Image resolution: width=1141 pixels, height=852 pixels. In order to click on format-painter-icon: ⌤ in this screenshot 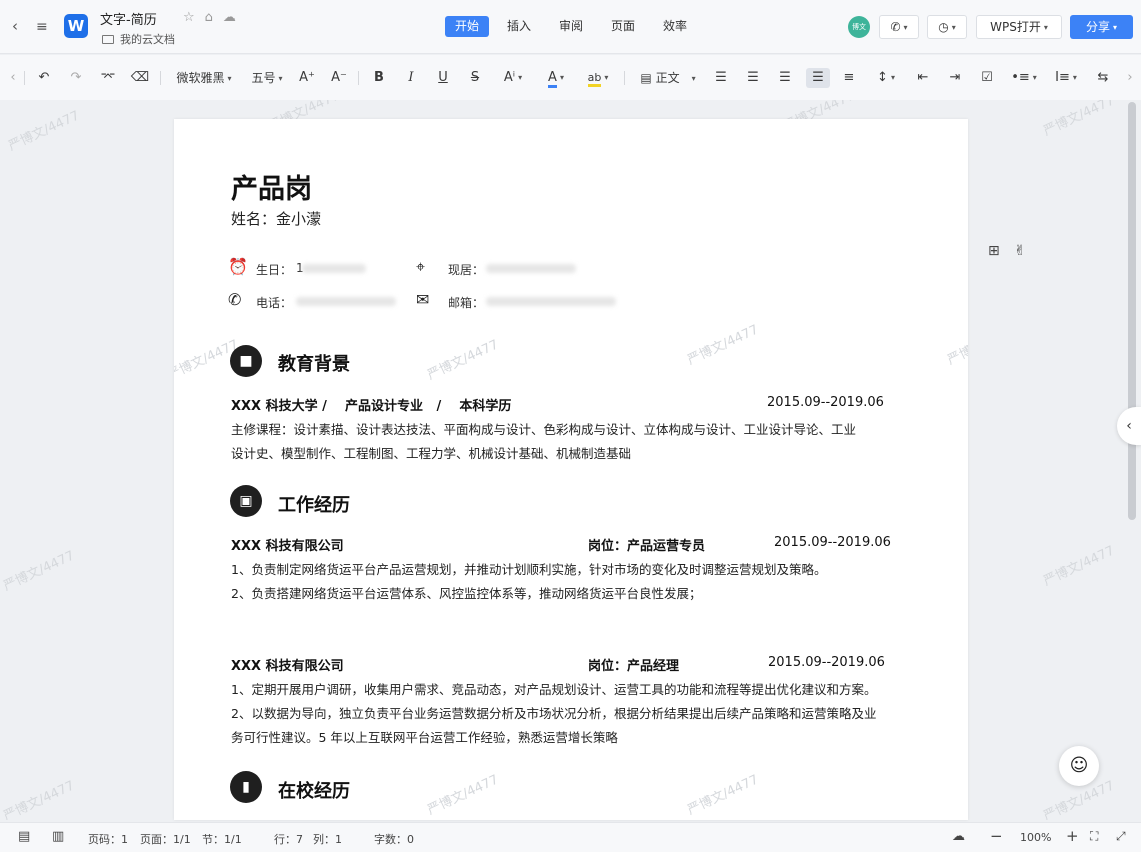, I will do `click(108, 78)`.